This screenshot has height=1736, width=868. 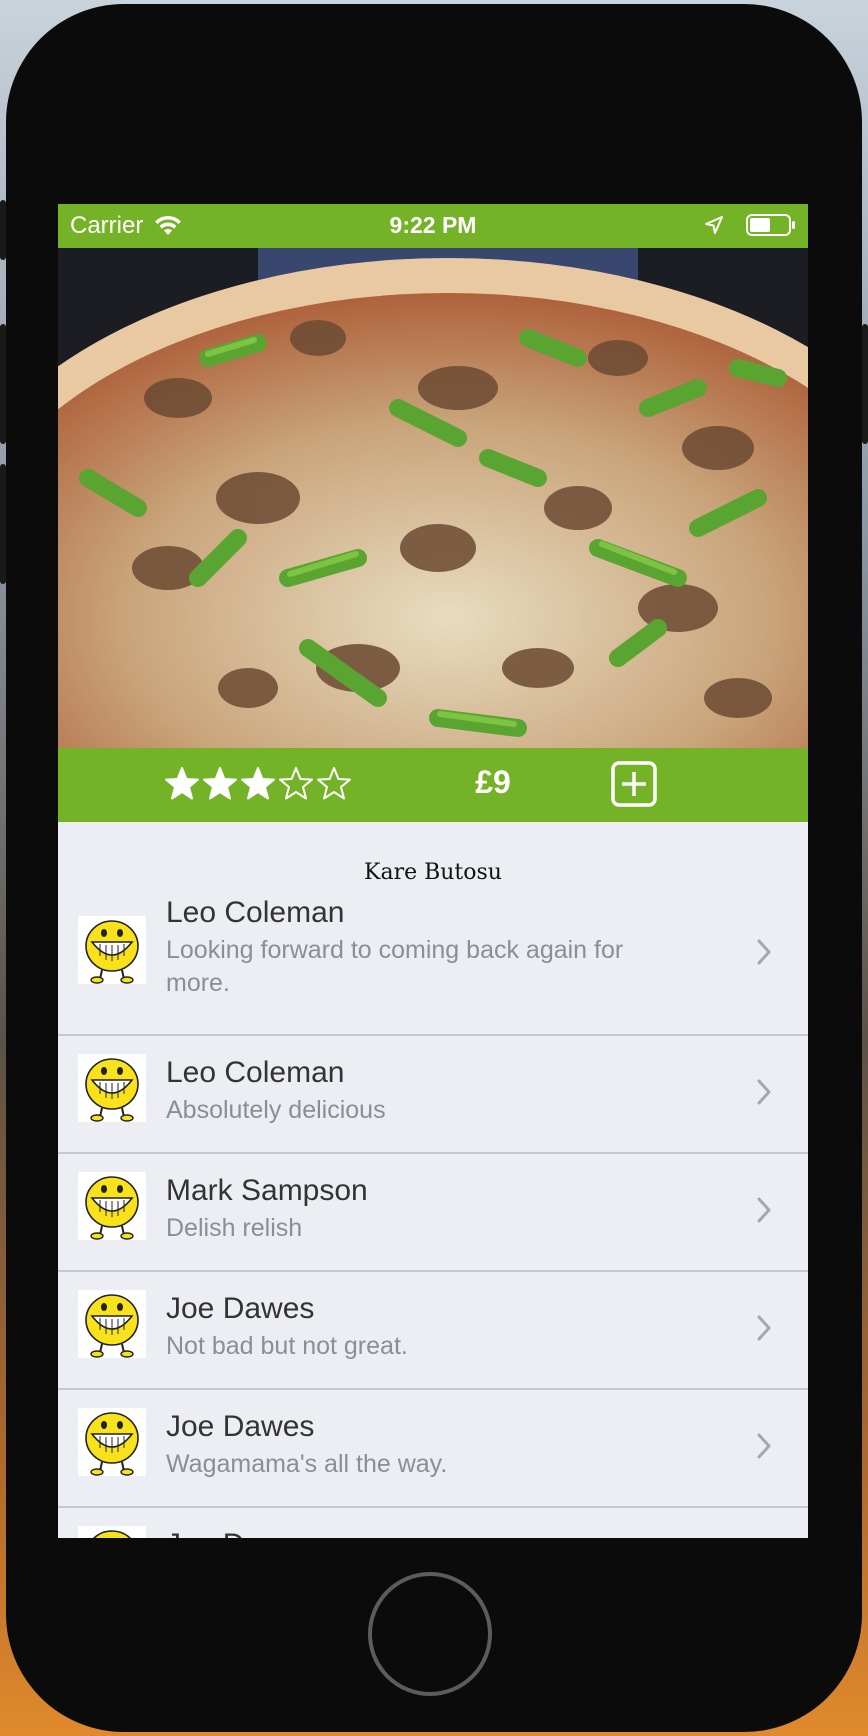 I want to click on volume-down-button, so click(x=3, y=524).